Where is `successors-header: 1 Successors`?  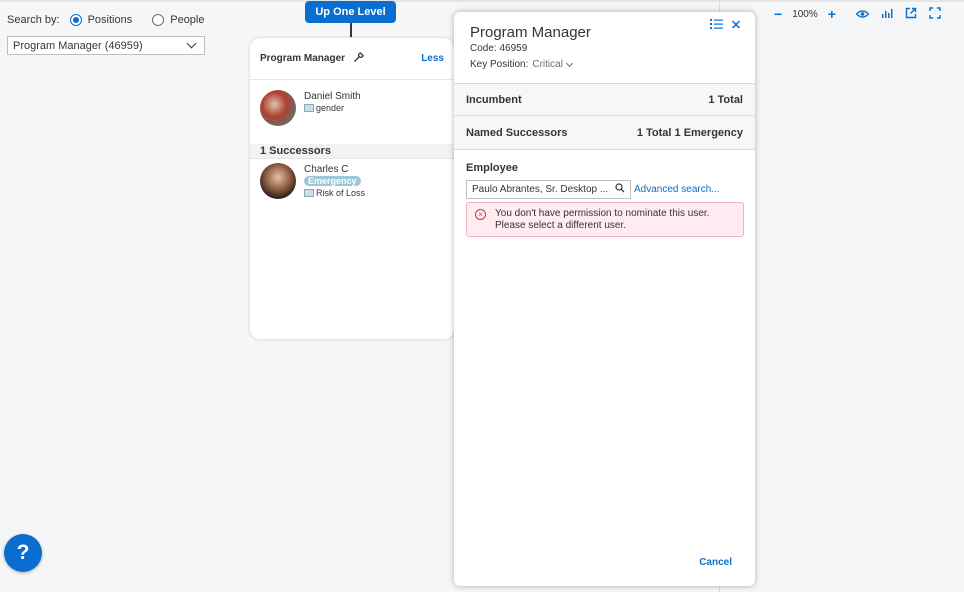
successors-header: 1 Successors is located at coordinates (352, 151).